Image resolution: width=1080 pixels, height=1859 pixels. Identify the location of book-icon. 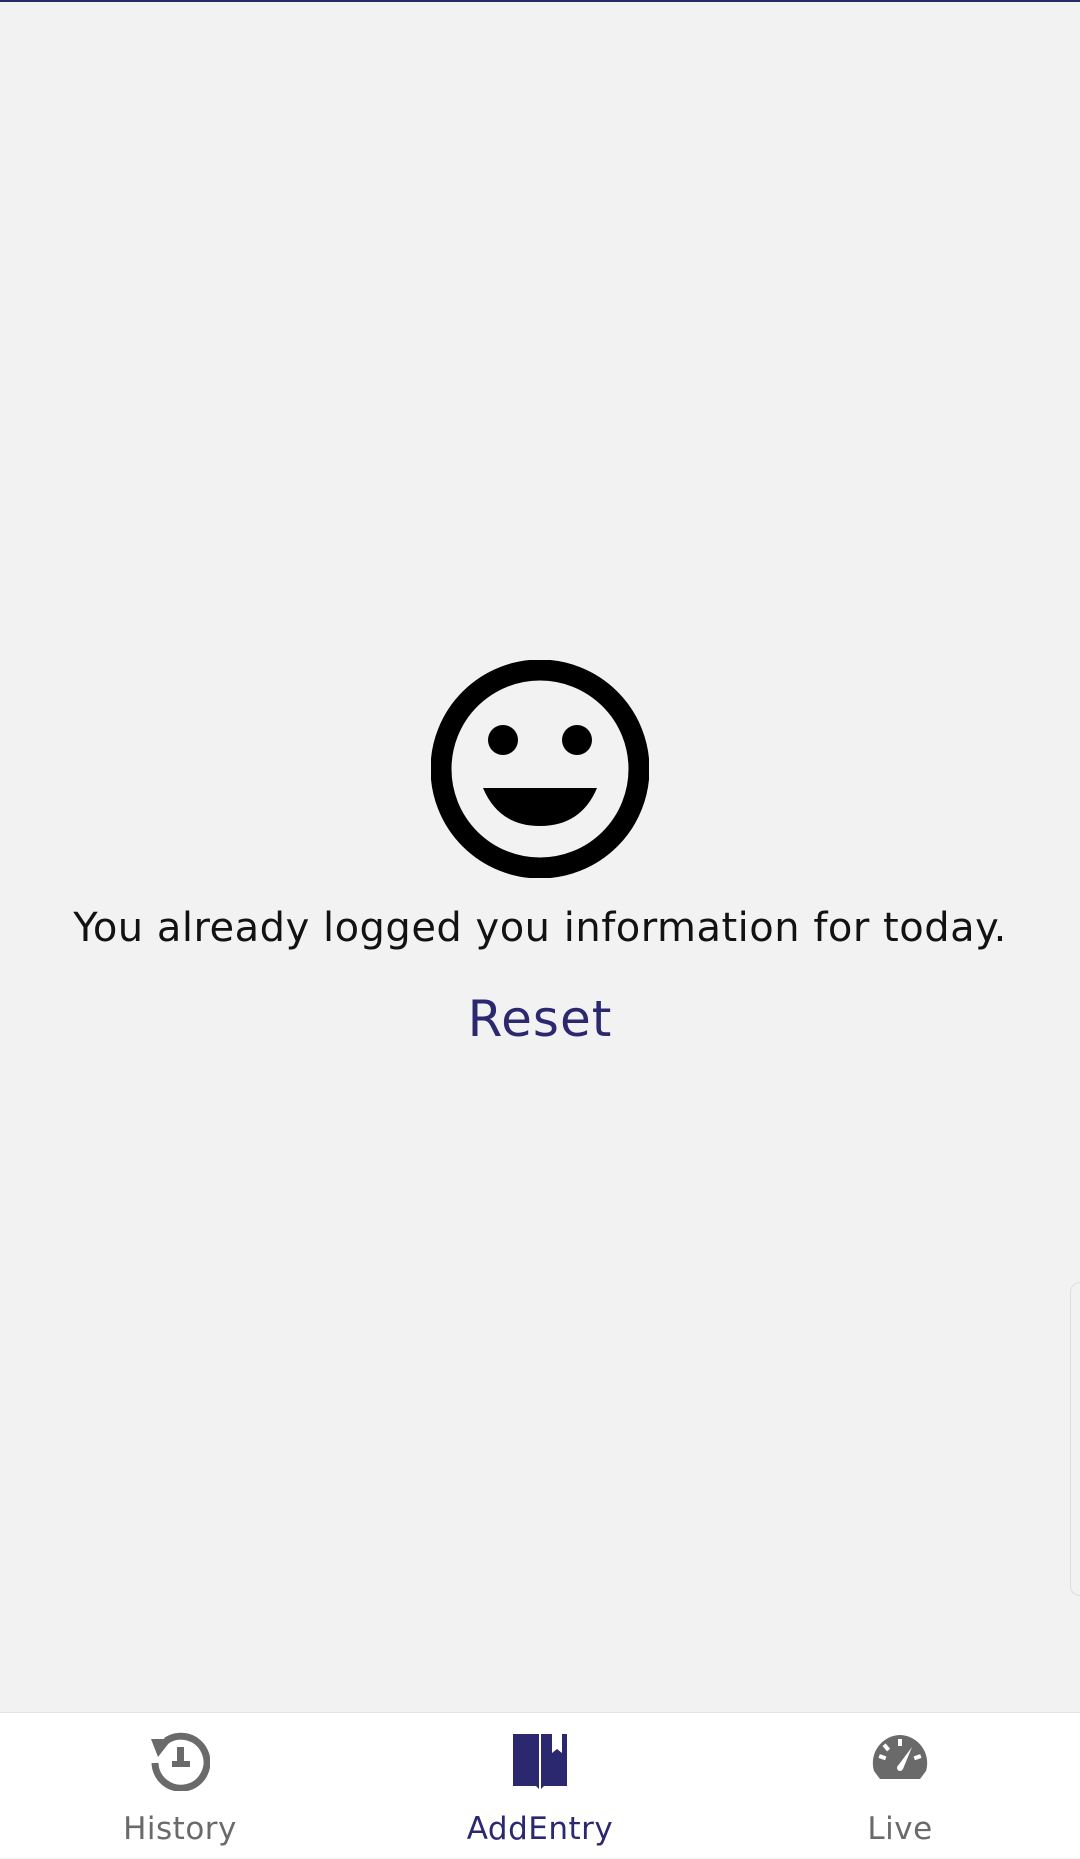
(540, 1761).